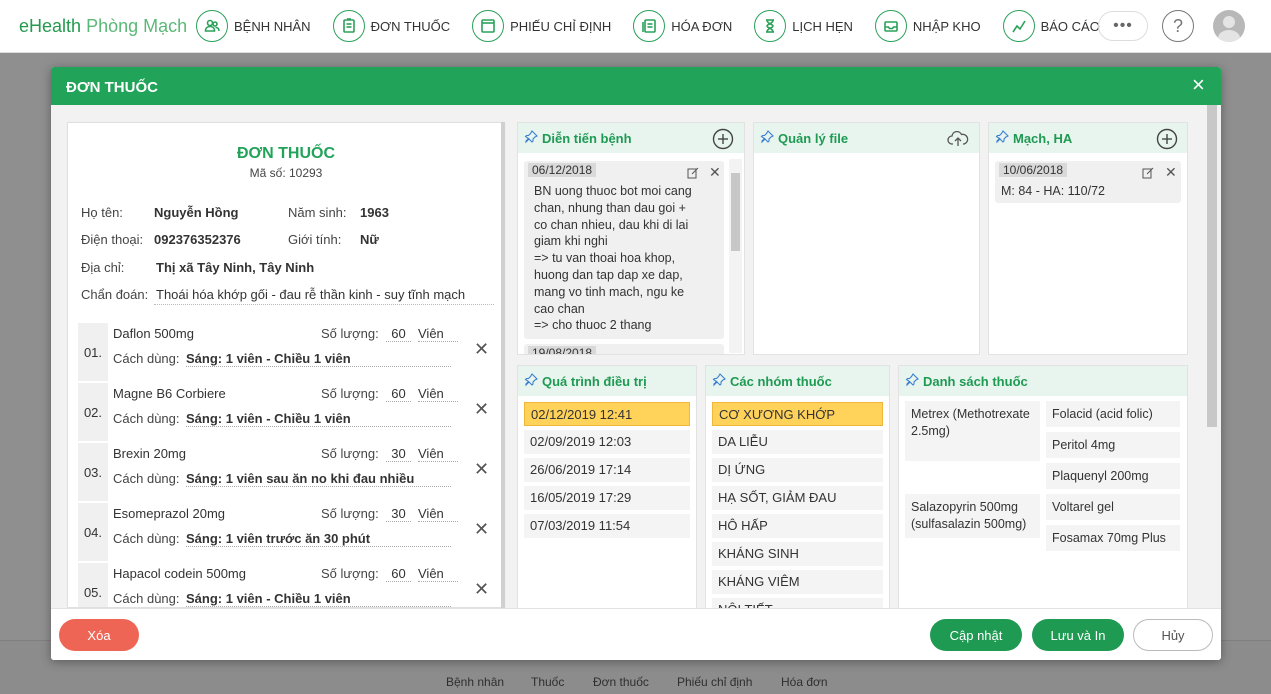 This screenshot has height=694, width=1271. What do you see at coordinates (1113, 507) in the screenshot?
I see `drug-item: Voltarel gel` at bounding box center [1113, 507].